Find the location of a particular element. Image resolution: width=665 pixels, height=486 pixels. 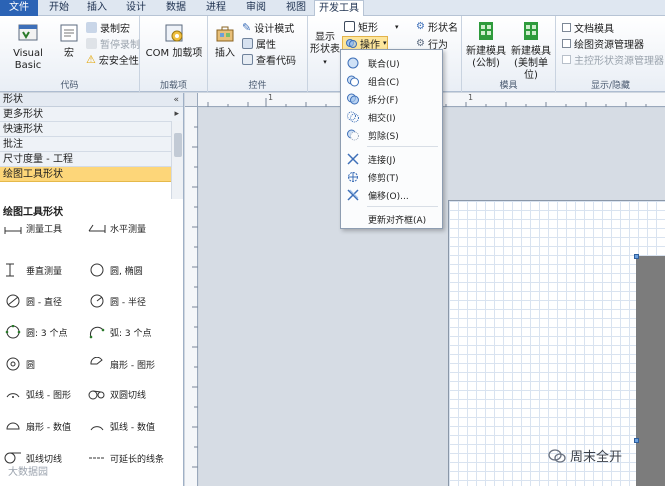

stencil-item-callouts: 批注 is located at coordinates (91, 144).